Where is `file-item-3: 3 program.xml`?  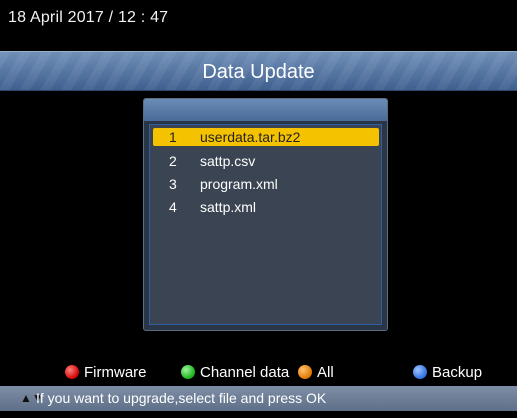 file-item-3: 3 program.xml is located at coordinates (266, 184).